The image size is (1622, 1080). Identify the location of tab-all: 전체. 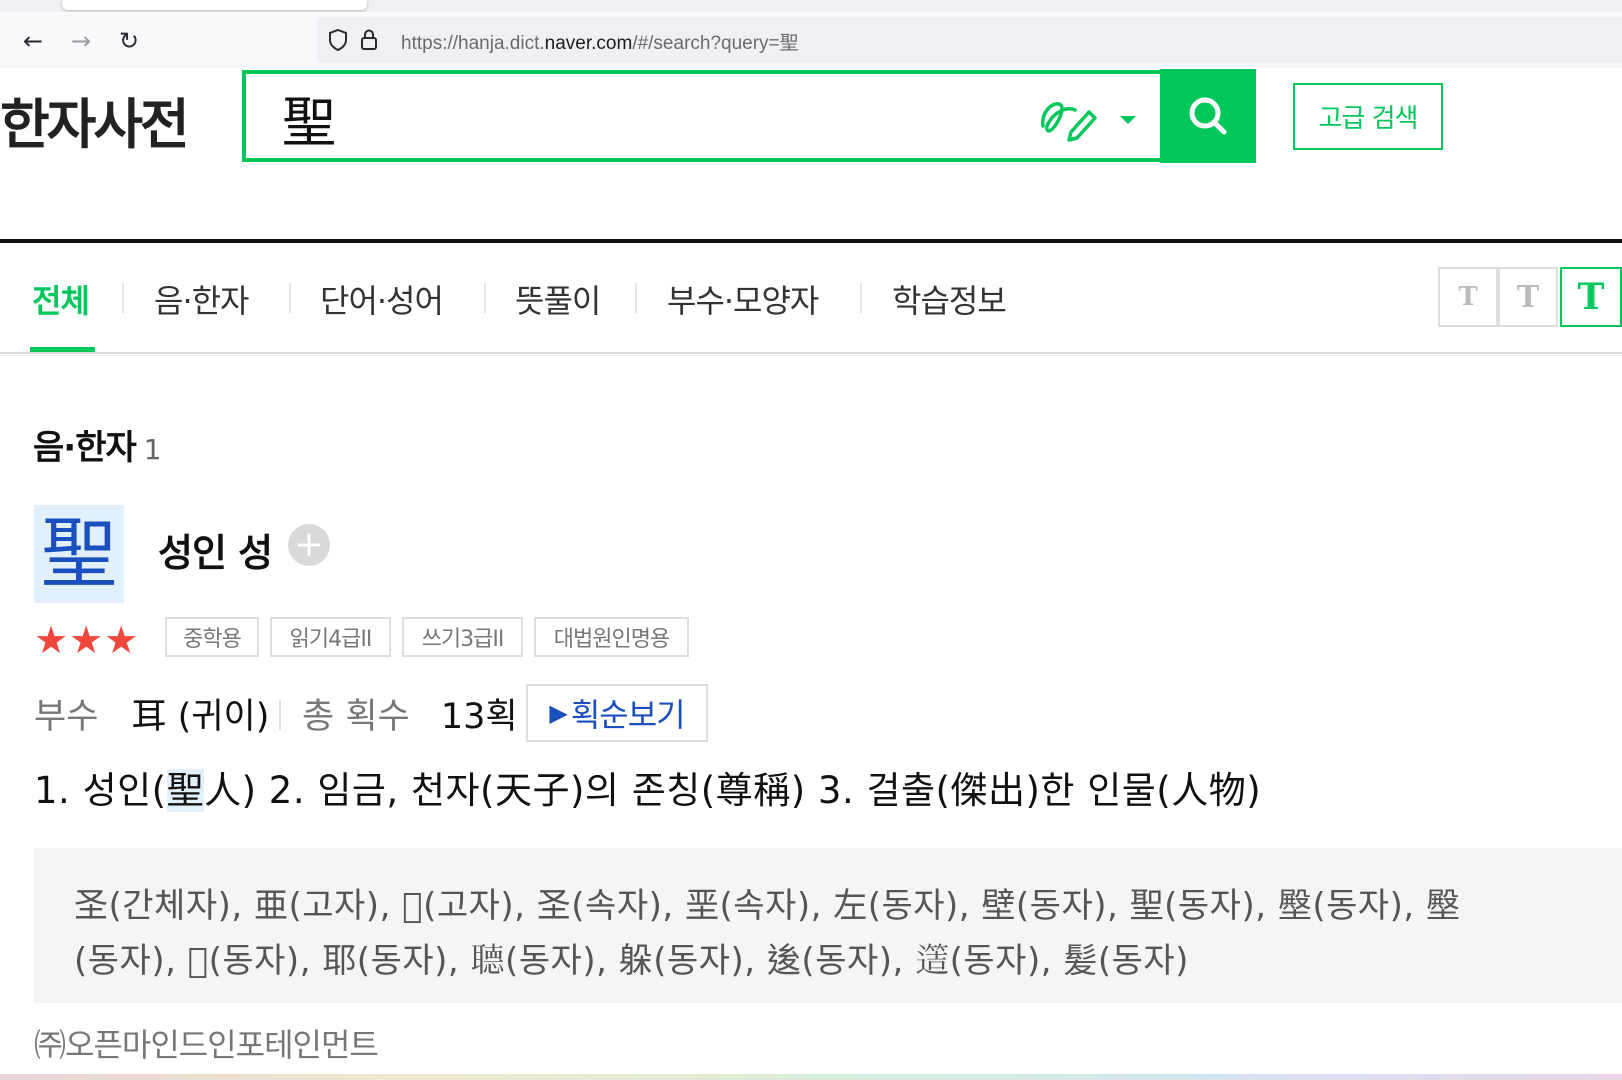
(61, 299).